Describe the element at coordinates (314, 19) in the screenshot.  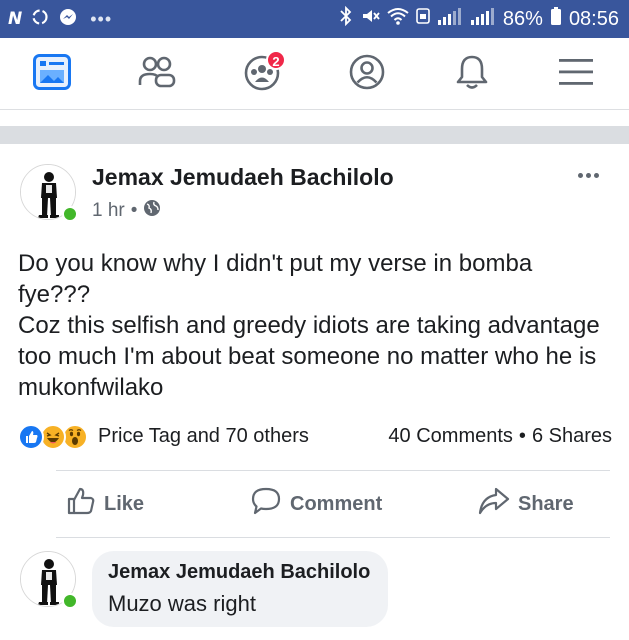
I see `status-bar: N ••• 86% 08:56` at that location.